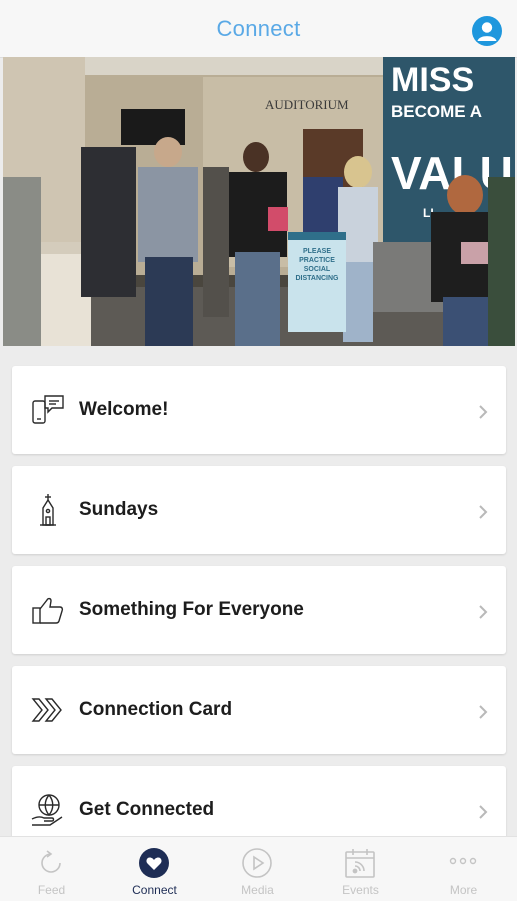 Image resolution: width=517 pixels, height=901 pixels. Describe the element at coordinates (259, 410) in the screenshot. I see `menu-item-welcome: Welcome!` at that location.